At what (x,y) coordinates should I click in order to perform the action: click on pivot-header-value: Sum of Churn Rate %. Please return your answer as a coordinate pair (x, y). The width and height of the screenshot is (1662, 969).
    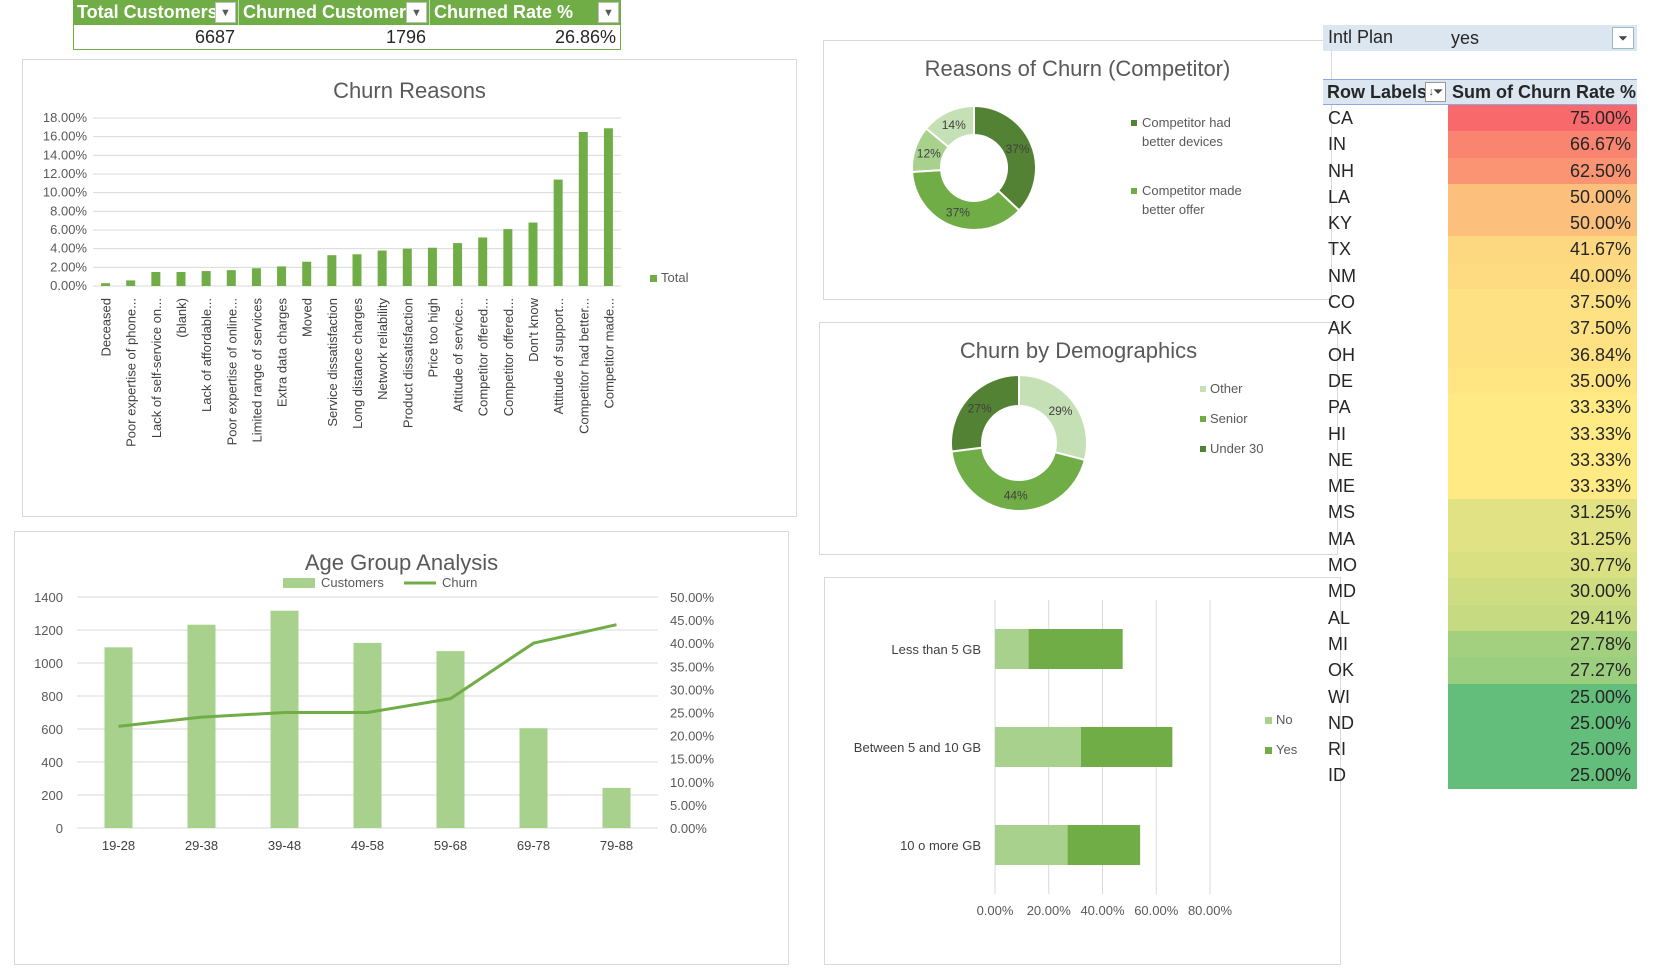
    Looking at the image, I should click on (1542, 92).